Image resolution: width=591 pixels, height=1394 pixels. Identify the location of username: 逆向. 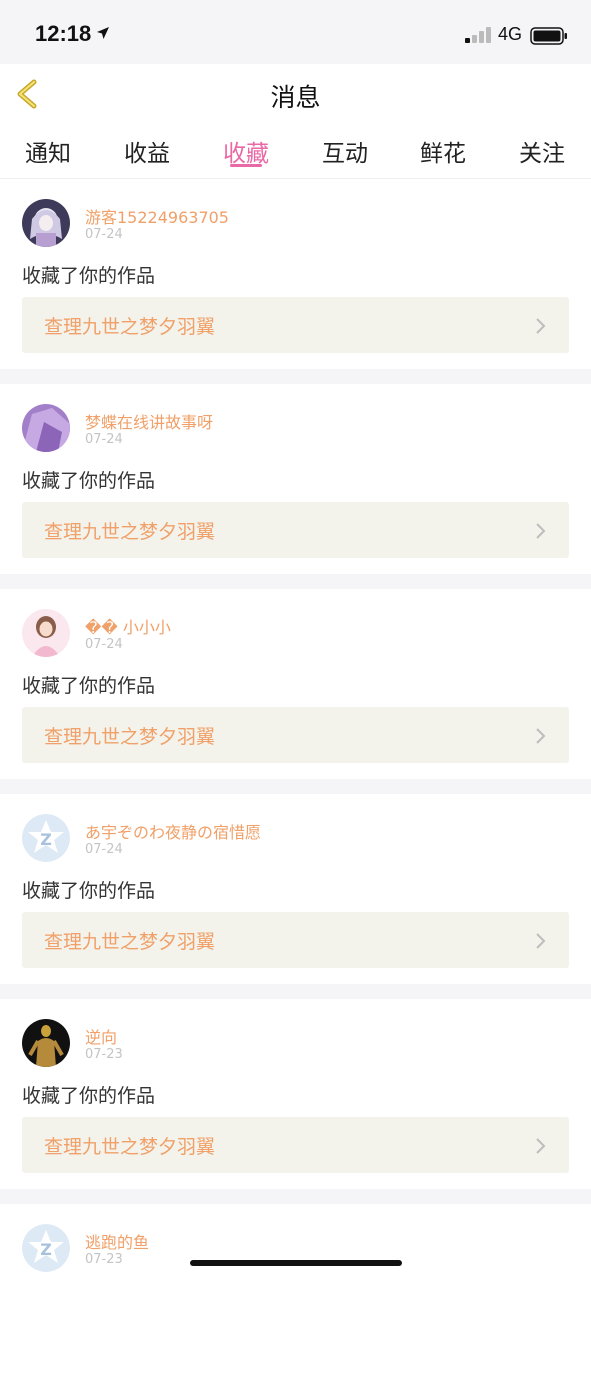
(101, 1036).